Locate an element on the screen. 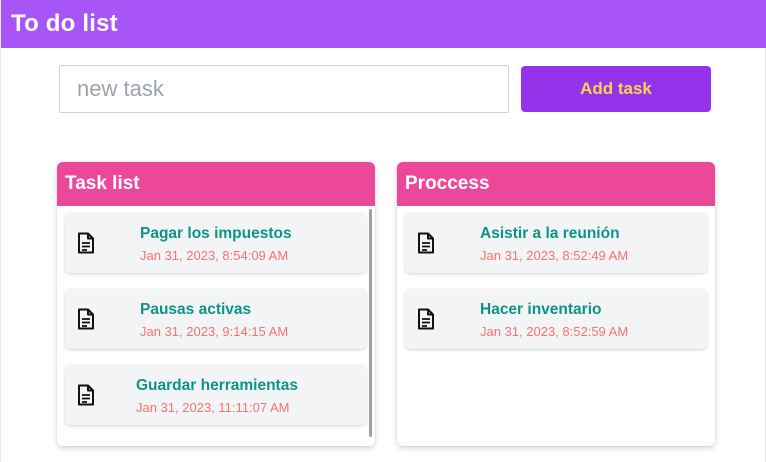 The width and height of the screenshot is (766, 462). task-name: Pausas activas is located at coordinates (196, 309).